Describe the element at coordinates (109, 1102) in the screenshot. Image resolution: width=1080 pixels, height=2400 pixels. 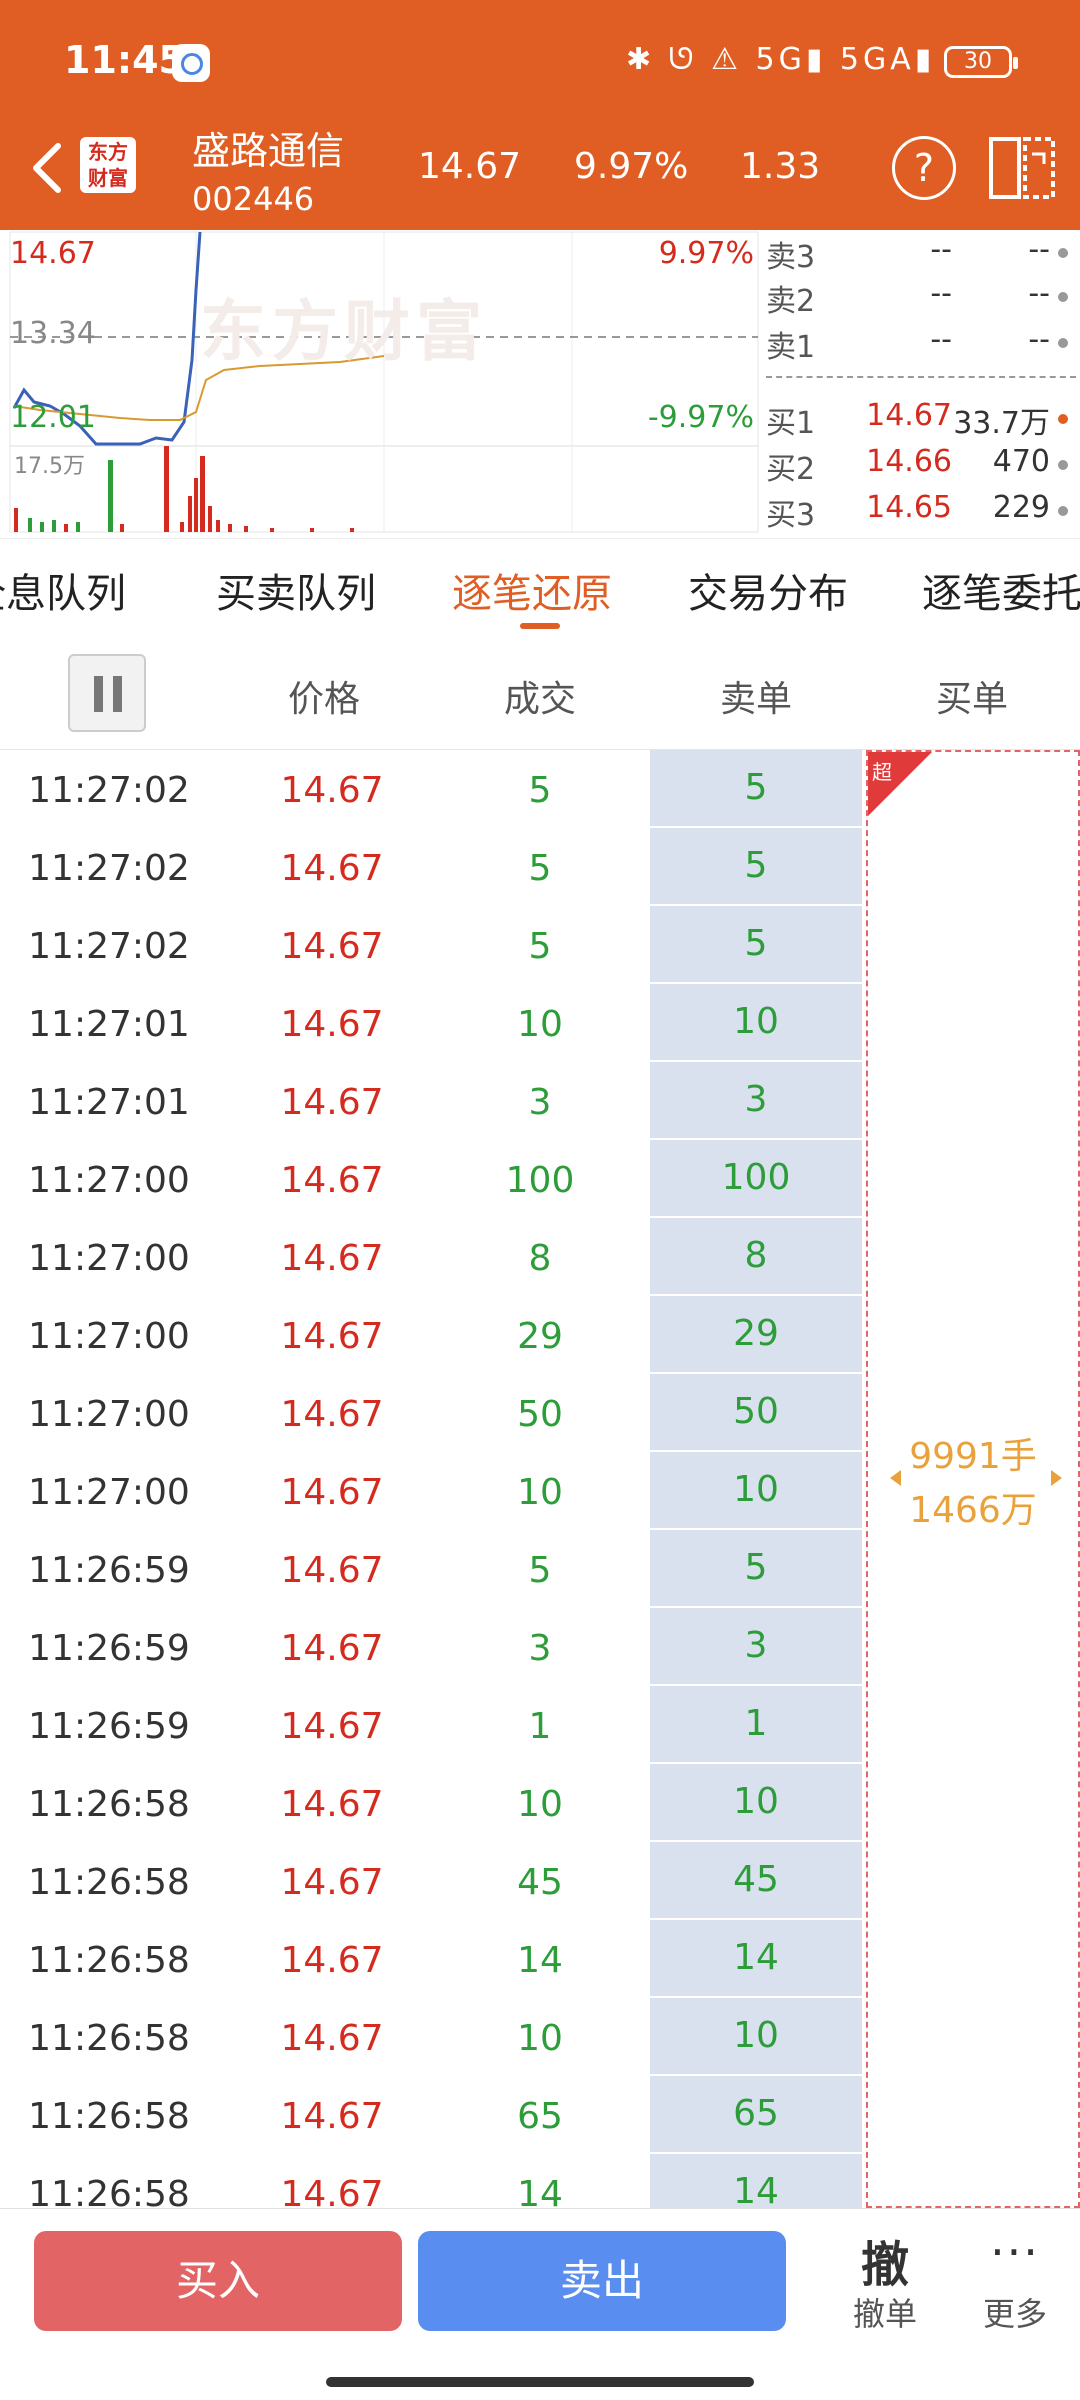
I see `trade-time: 11:27:01` at that location.